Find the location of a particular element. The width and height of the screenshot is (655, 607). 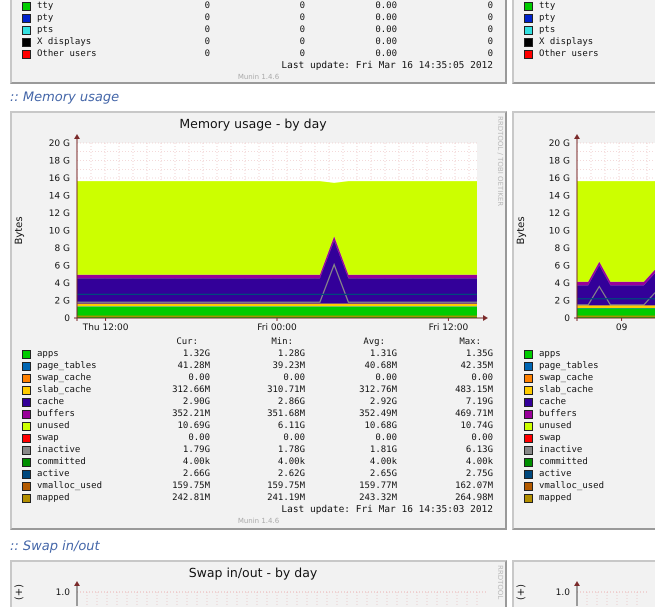

legend-value: 159.75M is located at coordinates (190, 486).